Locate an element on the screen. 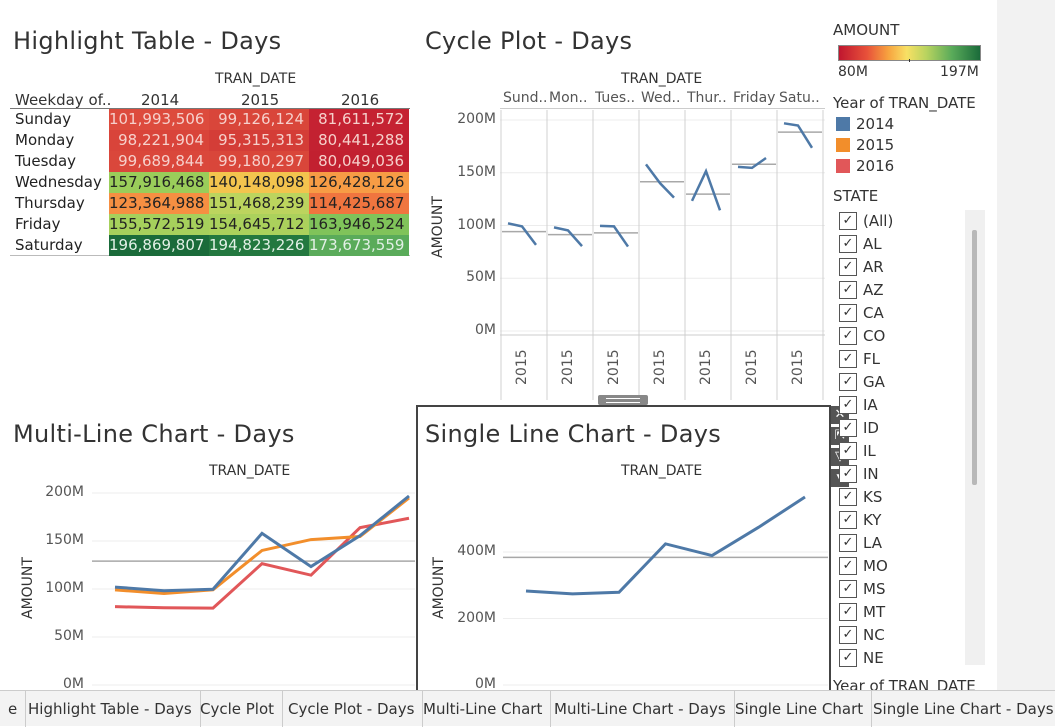 The height and width of the screenshot is (727, 1055). table-cell: 163,946,524 is located at coordinates (359, 224).